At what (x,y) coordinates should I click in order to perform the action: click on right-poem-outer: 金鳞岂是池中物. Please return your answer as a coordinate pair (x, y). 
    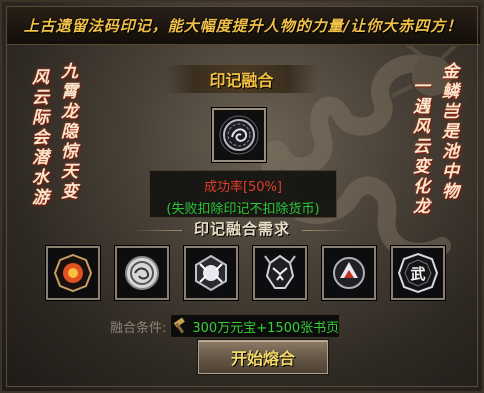
    Looking at the image, I should click on (448, 132).